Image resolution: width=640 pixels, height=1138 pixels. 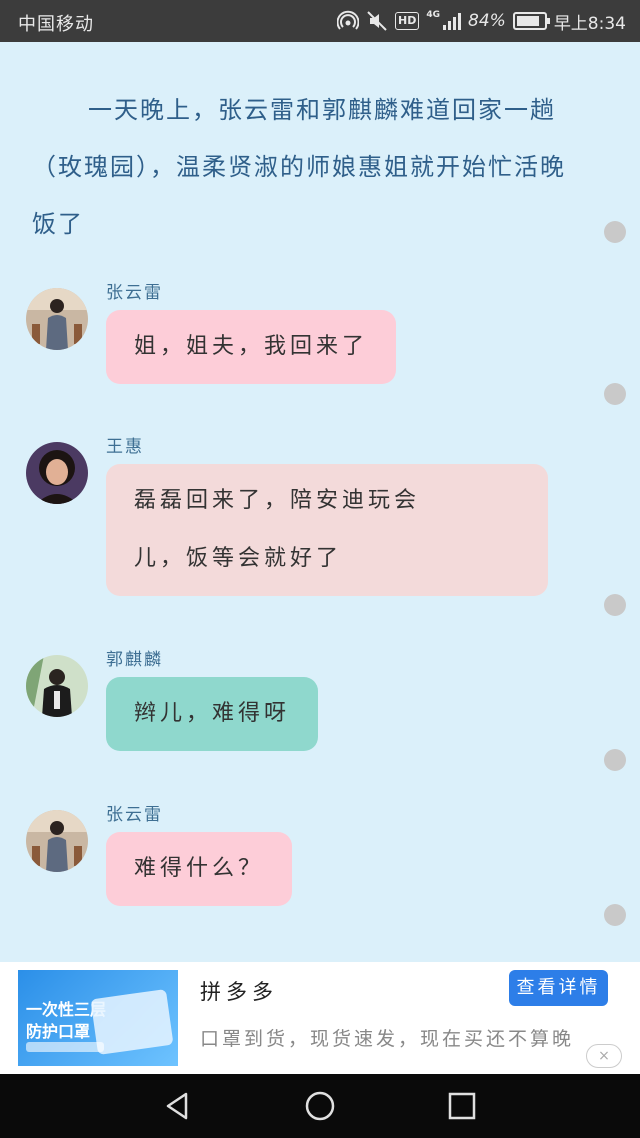 I want to click on recent-apps-icon, so click(x=462, y=1106).